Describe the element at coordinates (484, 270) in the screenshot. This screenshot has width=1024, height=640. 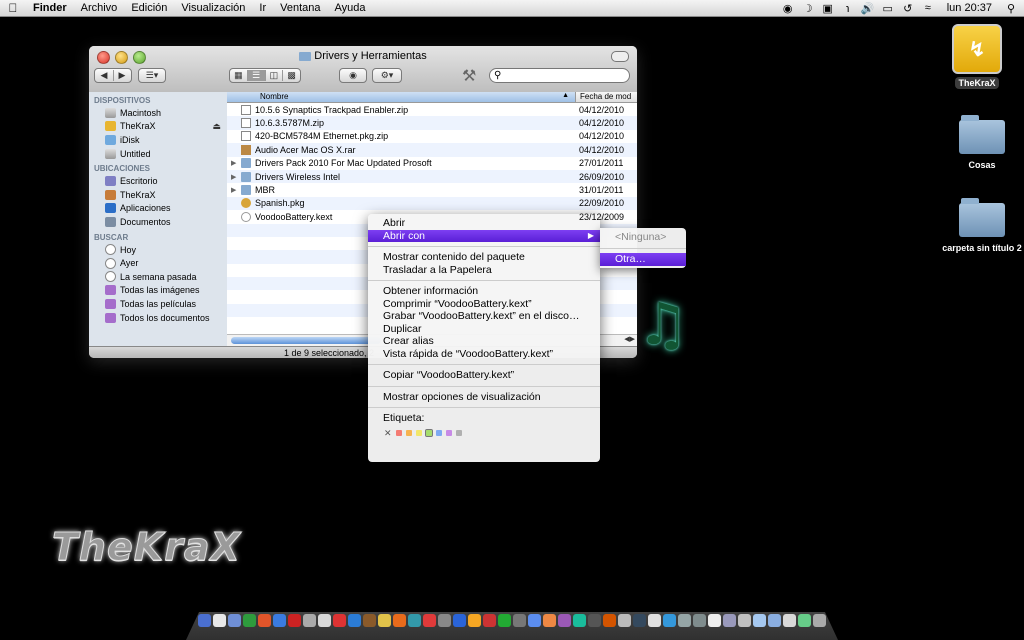
I see `context-menu-item: Trasladar a la Papelera` at that location.